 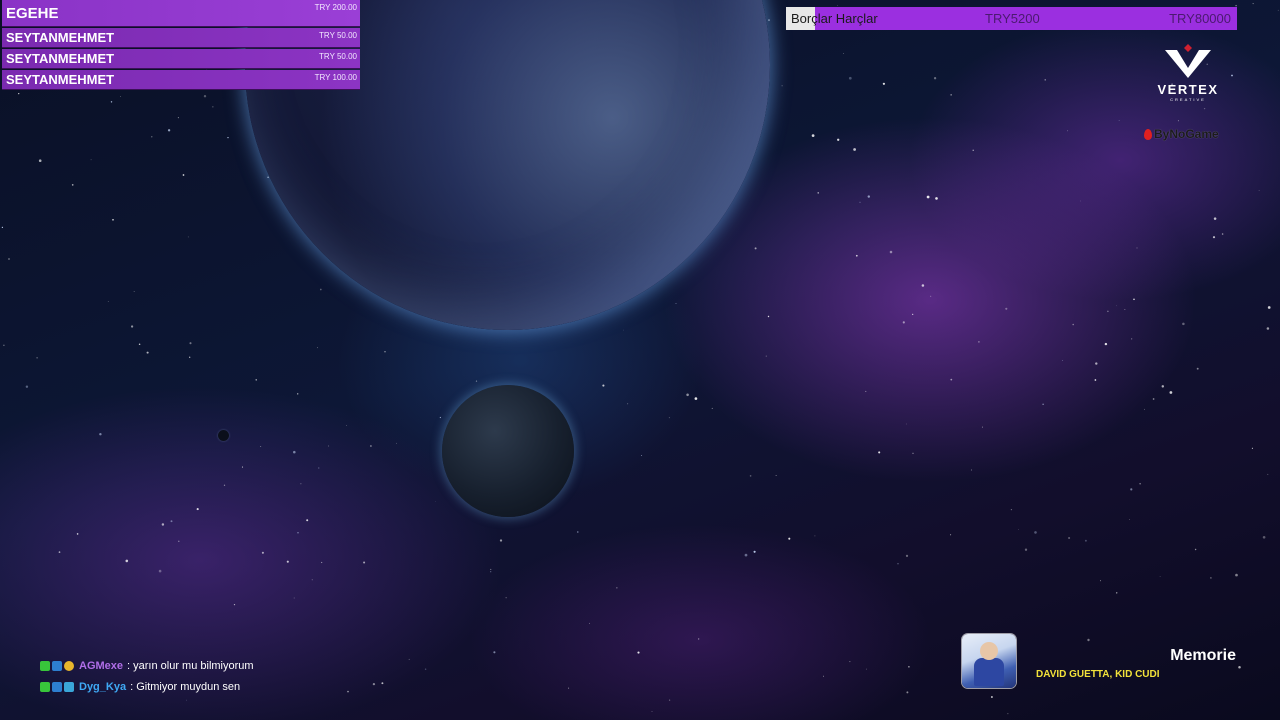 I want to click on donation-item: EGEHE TRY 200.00, so click(x=181, y=13).